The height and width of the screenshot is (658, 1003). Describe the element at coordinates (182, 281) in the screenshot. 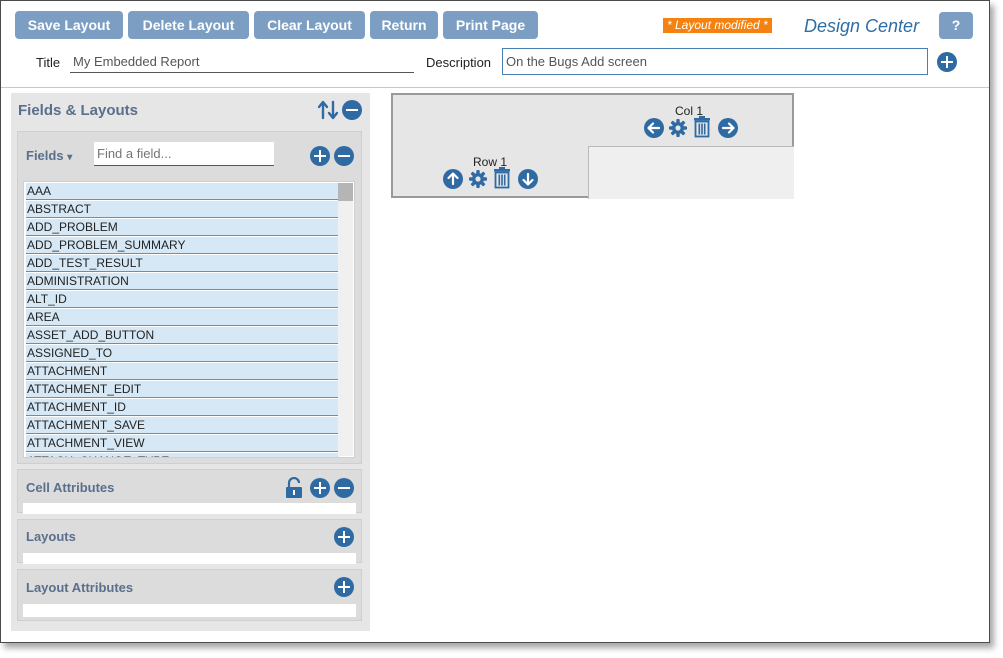

I see `field-list-item: ADMINISTRATION` at that location.